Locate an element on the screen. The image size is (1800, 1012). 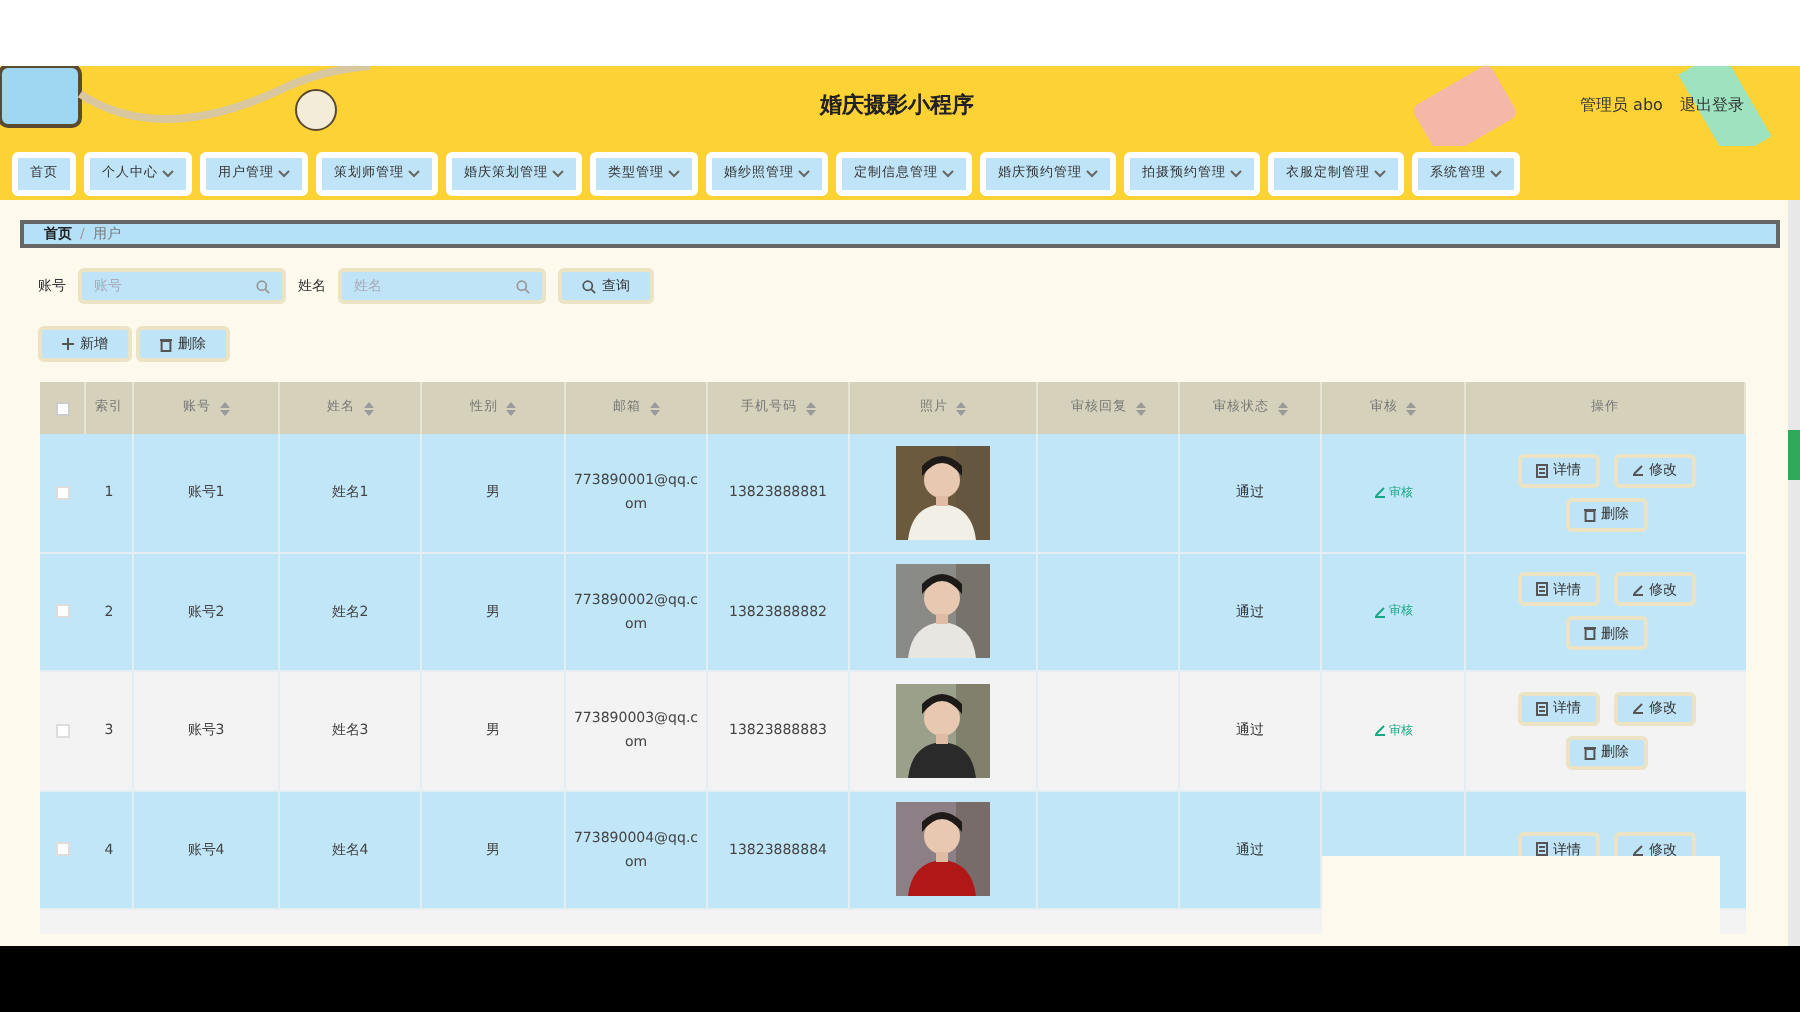
select-all-checkbox is located at coordinates (62, 408).